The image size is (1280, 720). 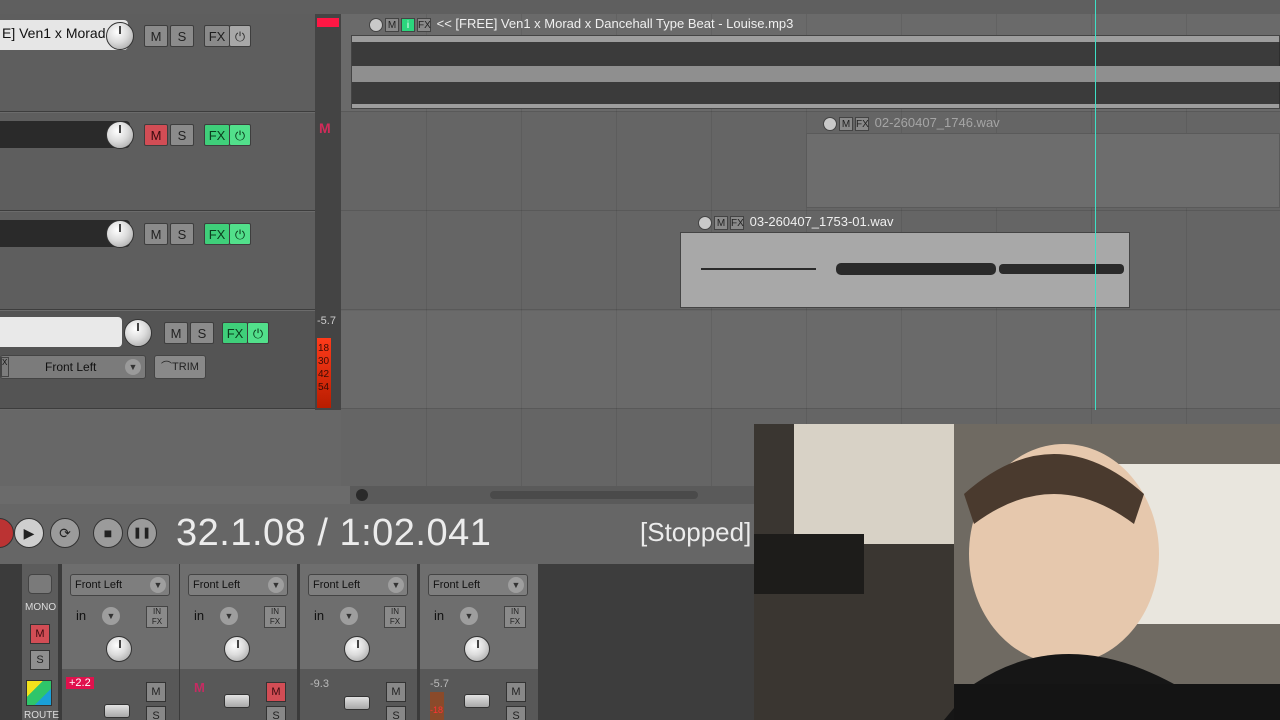 What do you see at coordinates (795, 222) in the screenshot?
I see `item-header: M FX 03-260407_1753-01.wav` at bounding box center [795, 222].